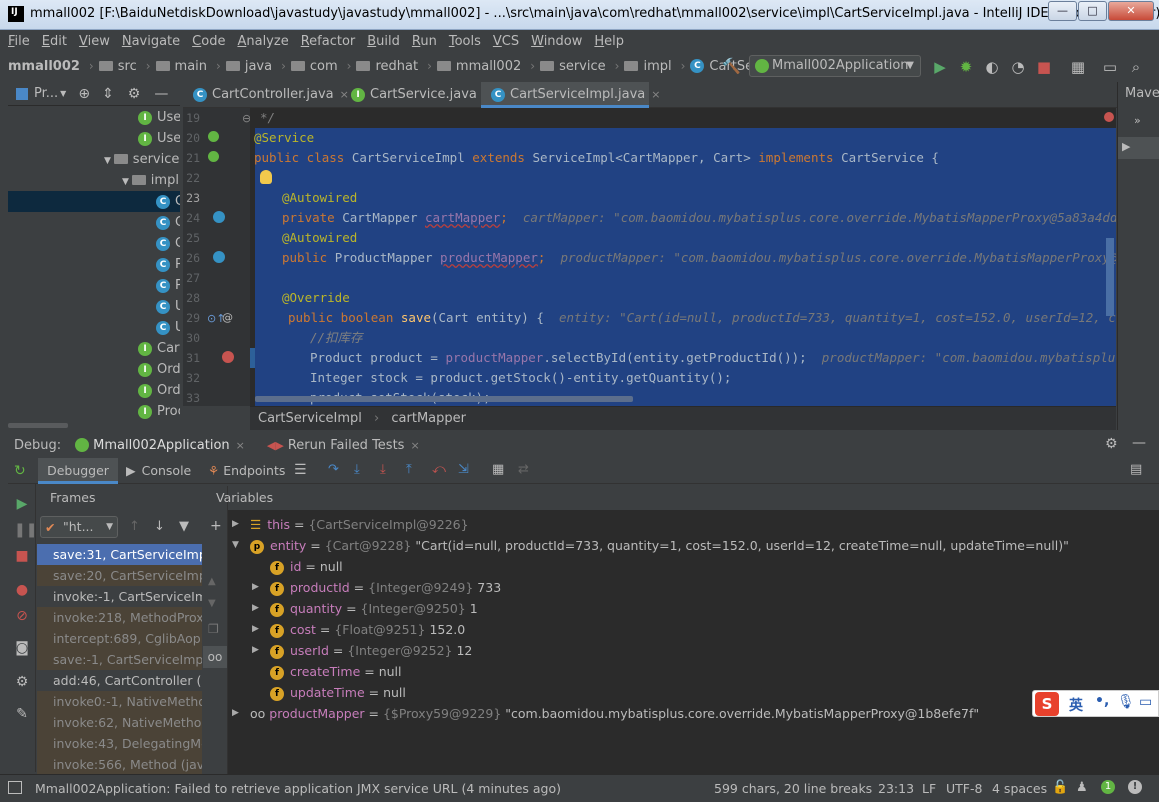 This screenshot has width=1159, height=802. Describe the element at coordinates (262, 41) in the screenshot. I see `menu-item-analyze: Analyze` at that location.